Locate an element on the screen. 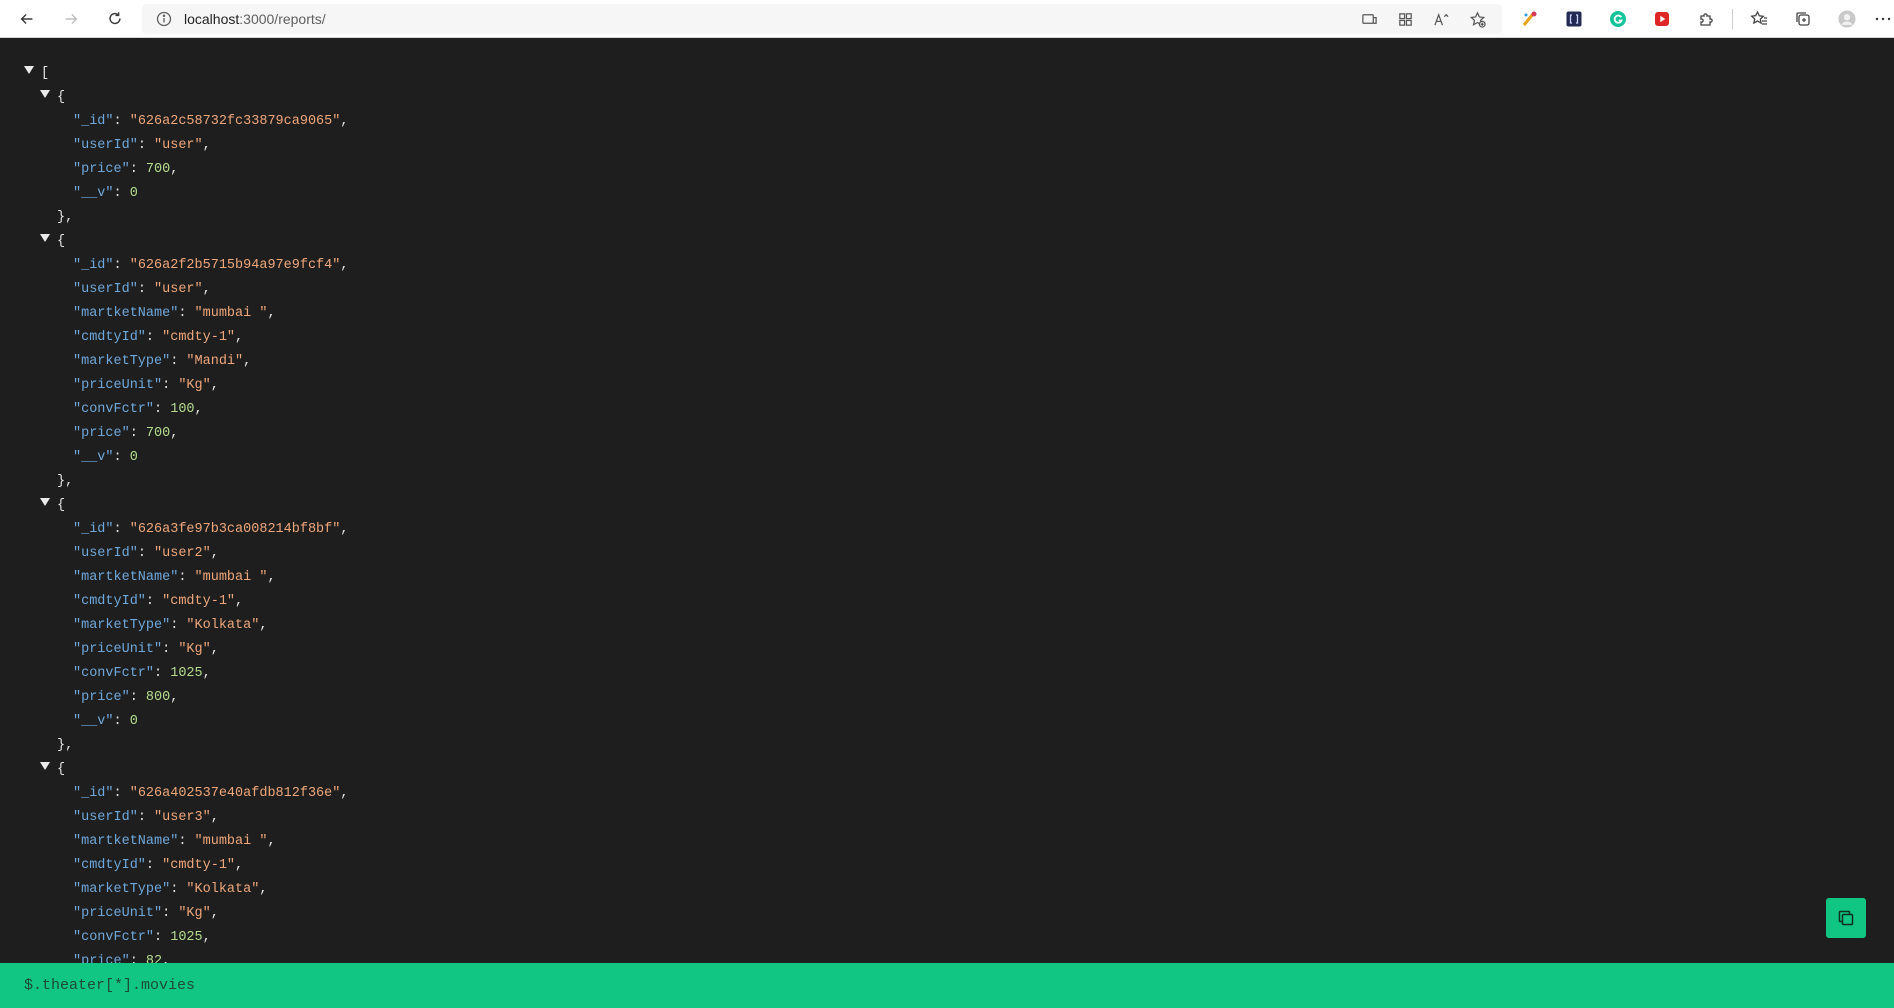 The image size is (1894, 1008). json-property: "price": 82, is located at coordinates (121, 956).